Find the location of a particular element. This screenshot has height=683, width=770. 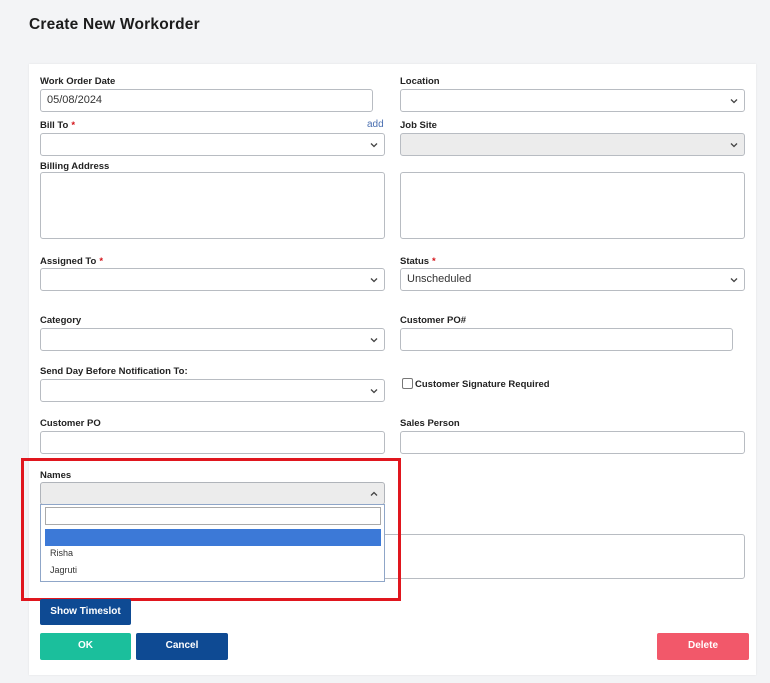

sales-person-input is located at coordinates (572, 442).